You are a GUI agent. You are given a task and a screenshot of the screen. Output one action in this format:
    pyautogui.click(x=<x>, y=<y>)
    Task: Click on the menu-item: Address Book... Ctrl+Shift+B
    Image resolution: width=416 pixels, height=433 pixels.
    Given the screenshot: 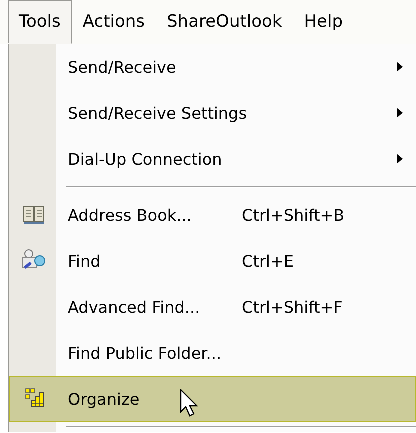 What is the action you would take?
    pyautogui.click(x=212, y=215)
    